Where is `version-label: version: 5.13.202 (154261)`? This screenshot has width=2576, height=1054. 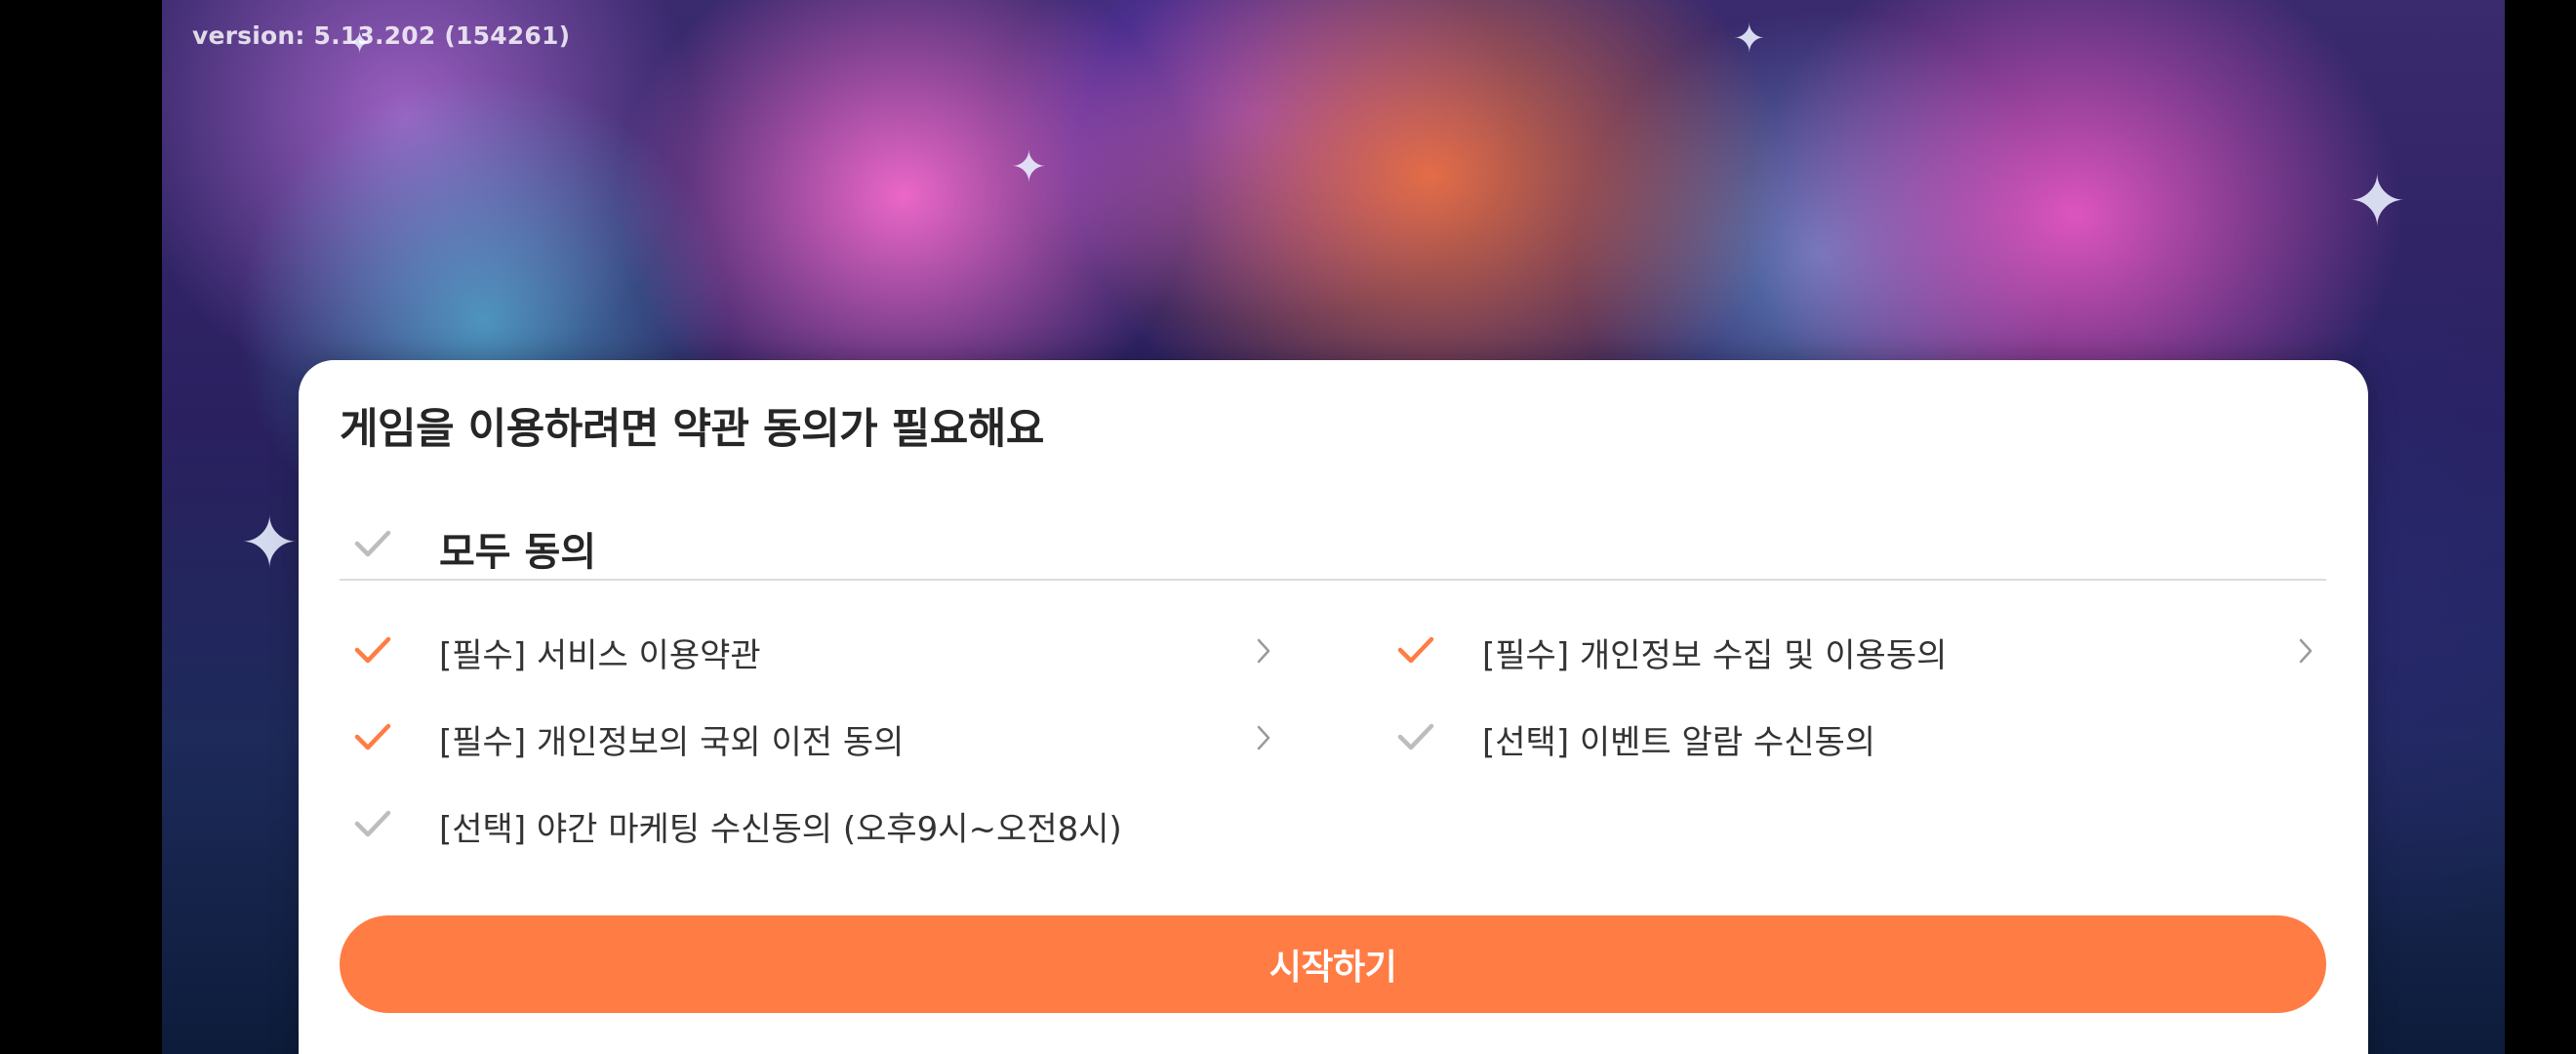
version-label: version: 5.13.202 (154261) is located at coordinates (381, 35).